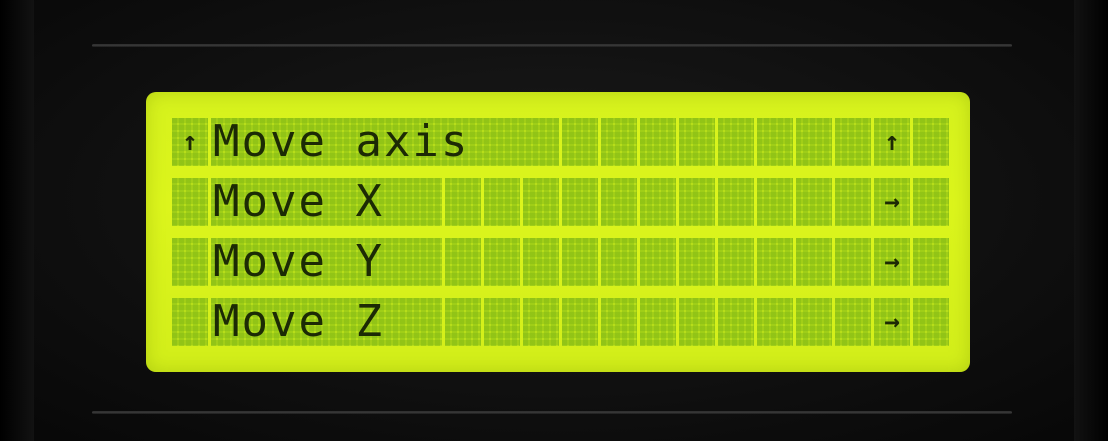 The image size is (1108, 441). Describe the element at coordinates (17, 220) in the screenshot. I see `bezel-left-edge` at that location.